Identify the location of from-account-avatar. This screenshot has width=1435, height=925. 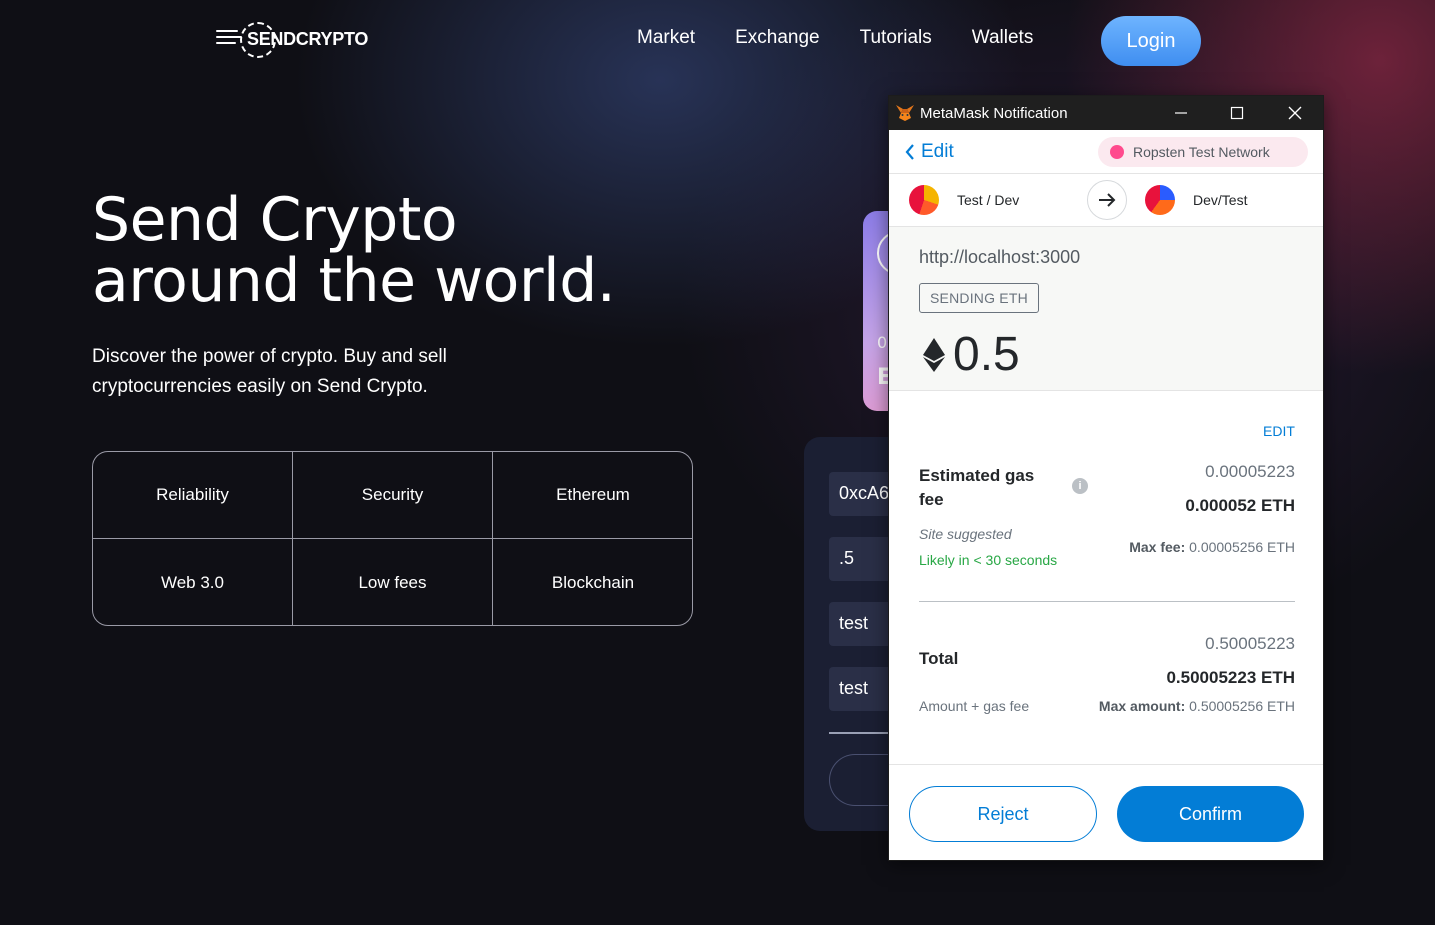
(924, 200).